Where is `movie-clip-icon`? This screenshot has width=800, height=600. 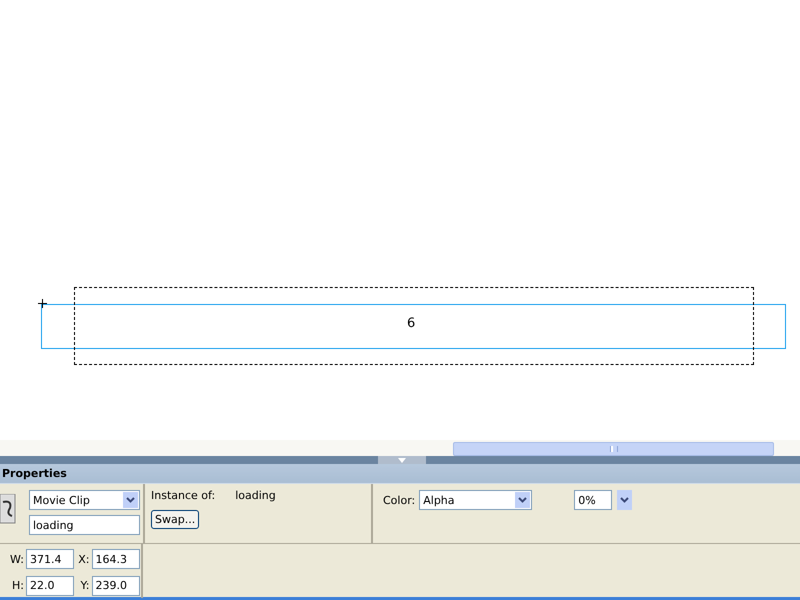
movie-clip-icon is located at coordinates (8, 509).